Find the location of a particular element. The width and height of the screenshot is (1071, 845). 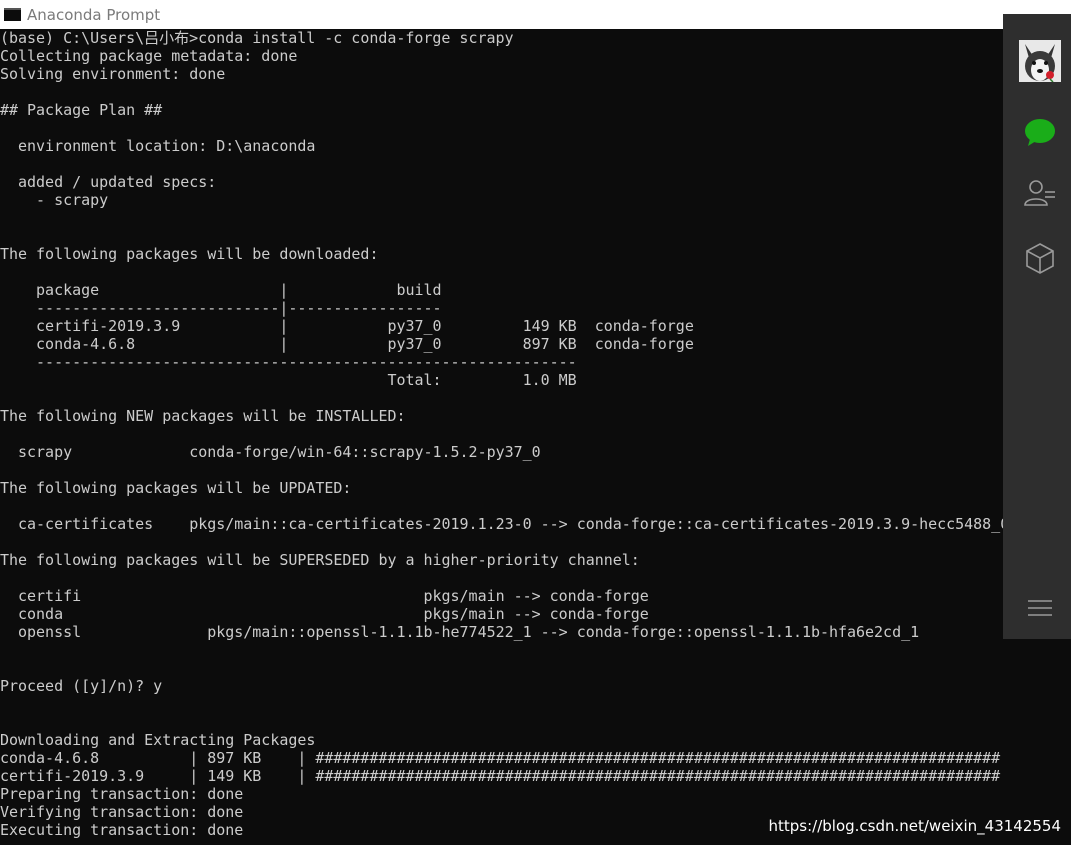

menu-icon is located at coordinates (1040, 608).